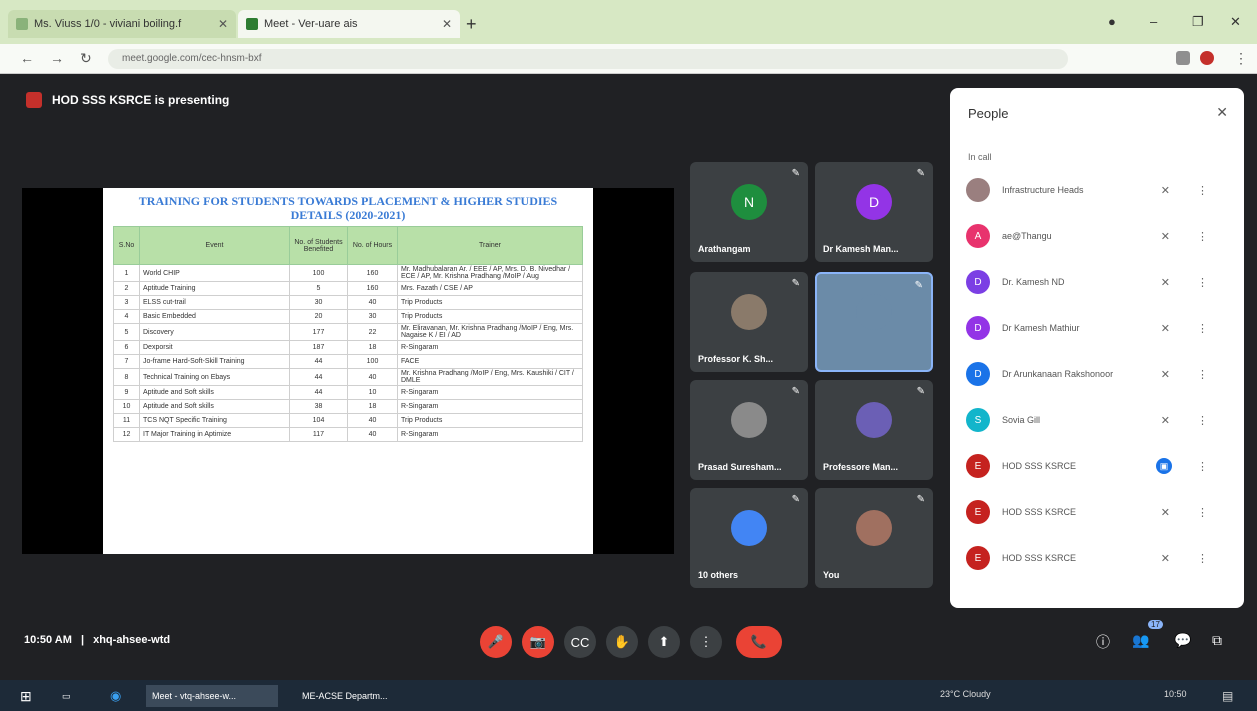 This screenshot has height=711, width=1257. I want to click on people-list-item: D Dr Kamesh Mathiur ✕ ⋮, so click(1097, 328).